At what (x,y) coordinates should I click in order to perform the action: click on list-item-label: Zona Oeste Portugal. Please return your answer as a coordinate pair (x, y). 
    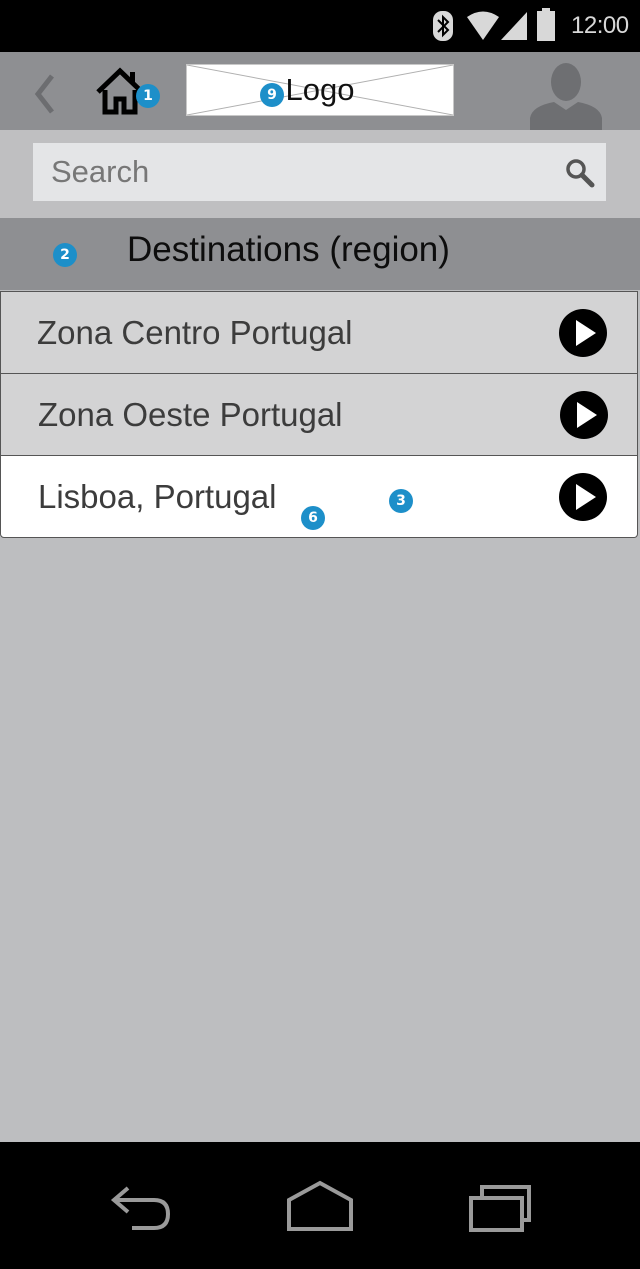
    Looking at the image, I should click on (190, 414).